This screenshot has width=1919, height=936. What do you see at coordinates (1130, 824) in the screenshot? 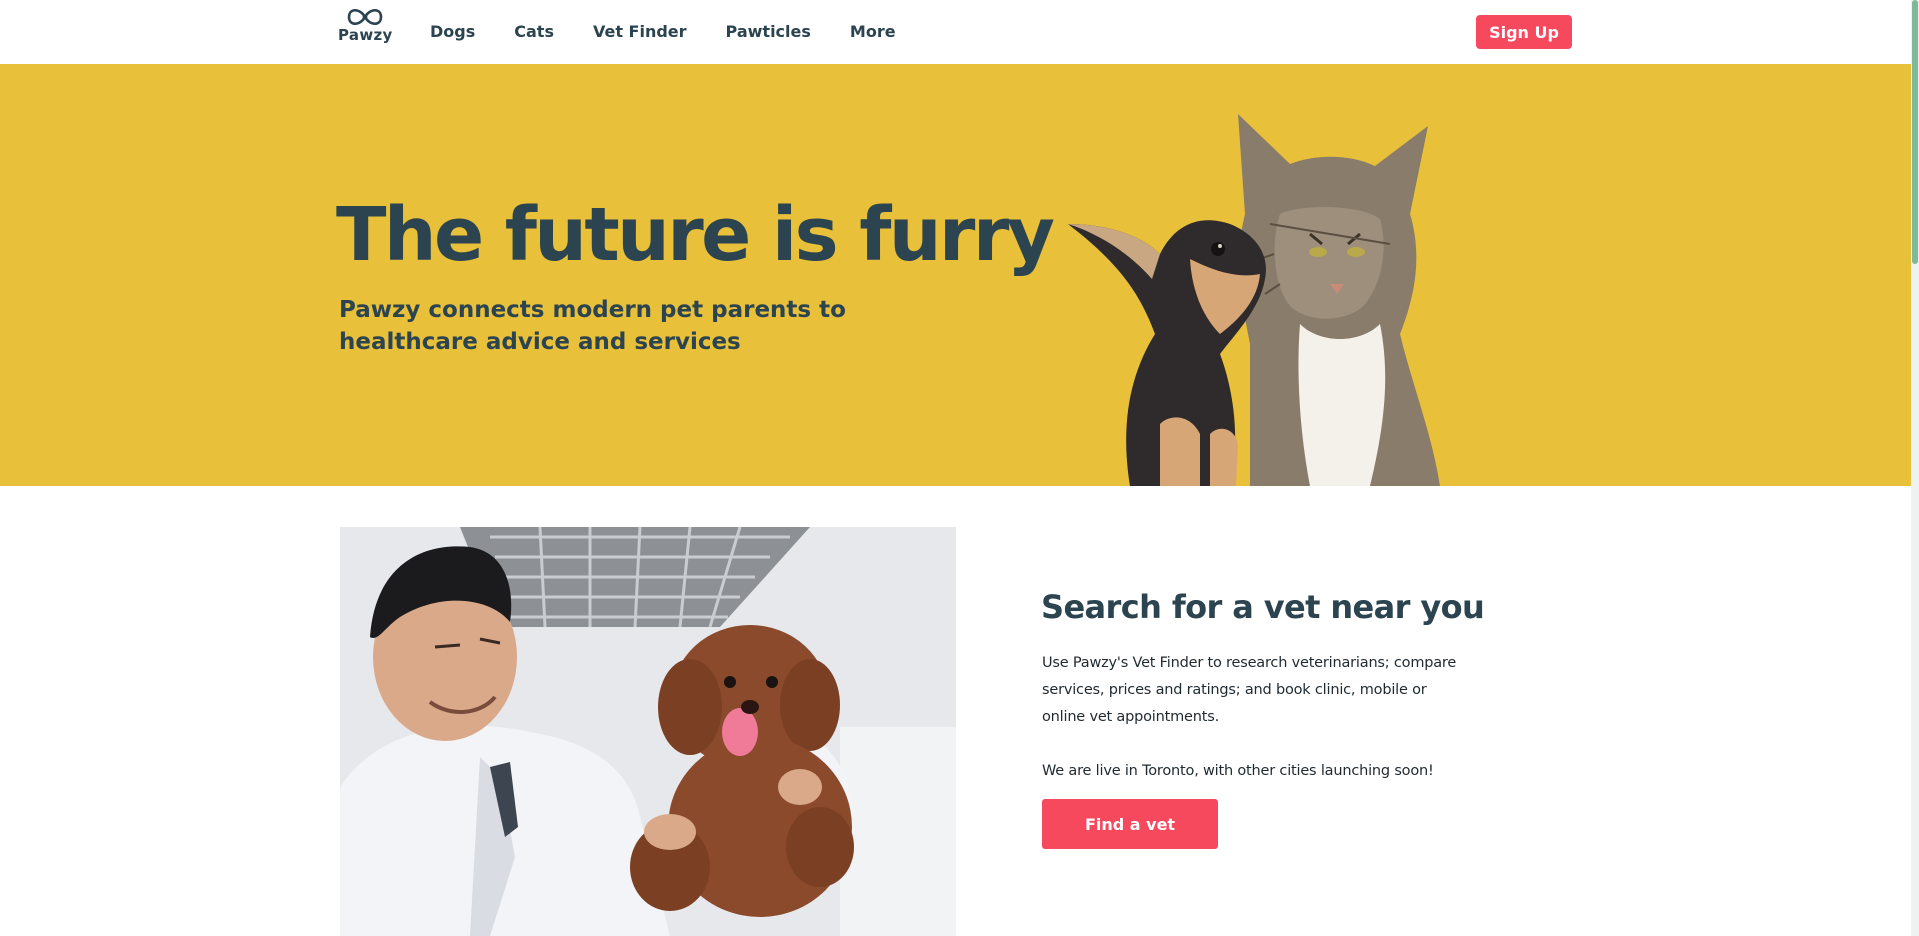
I see `find-a-vet-button: Find a vet` at bounding box center [1130, 824].